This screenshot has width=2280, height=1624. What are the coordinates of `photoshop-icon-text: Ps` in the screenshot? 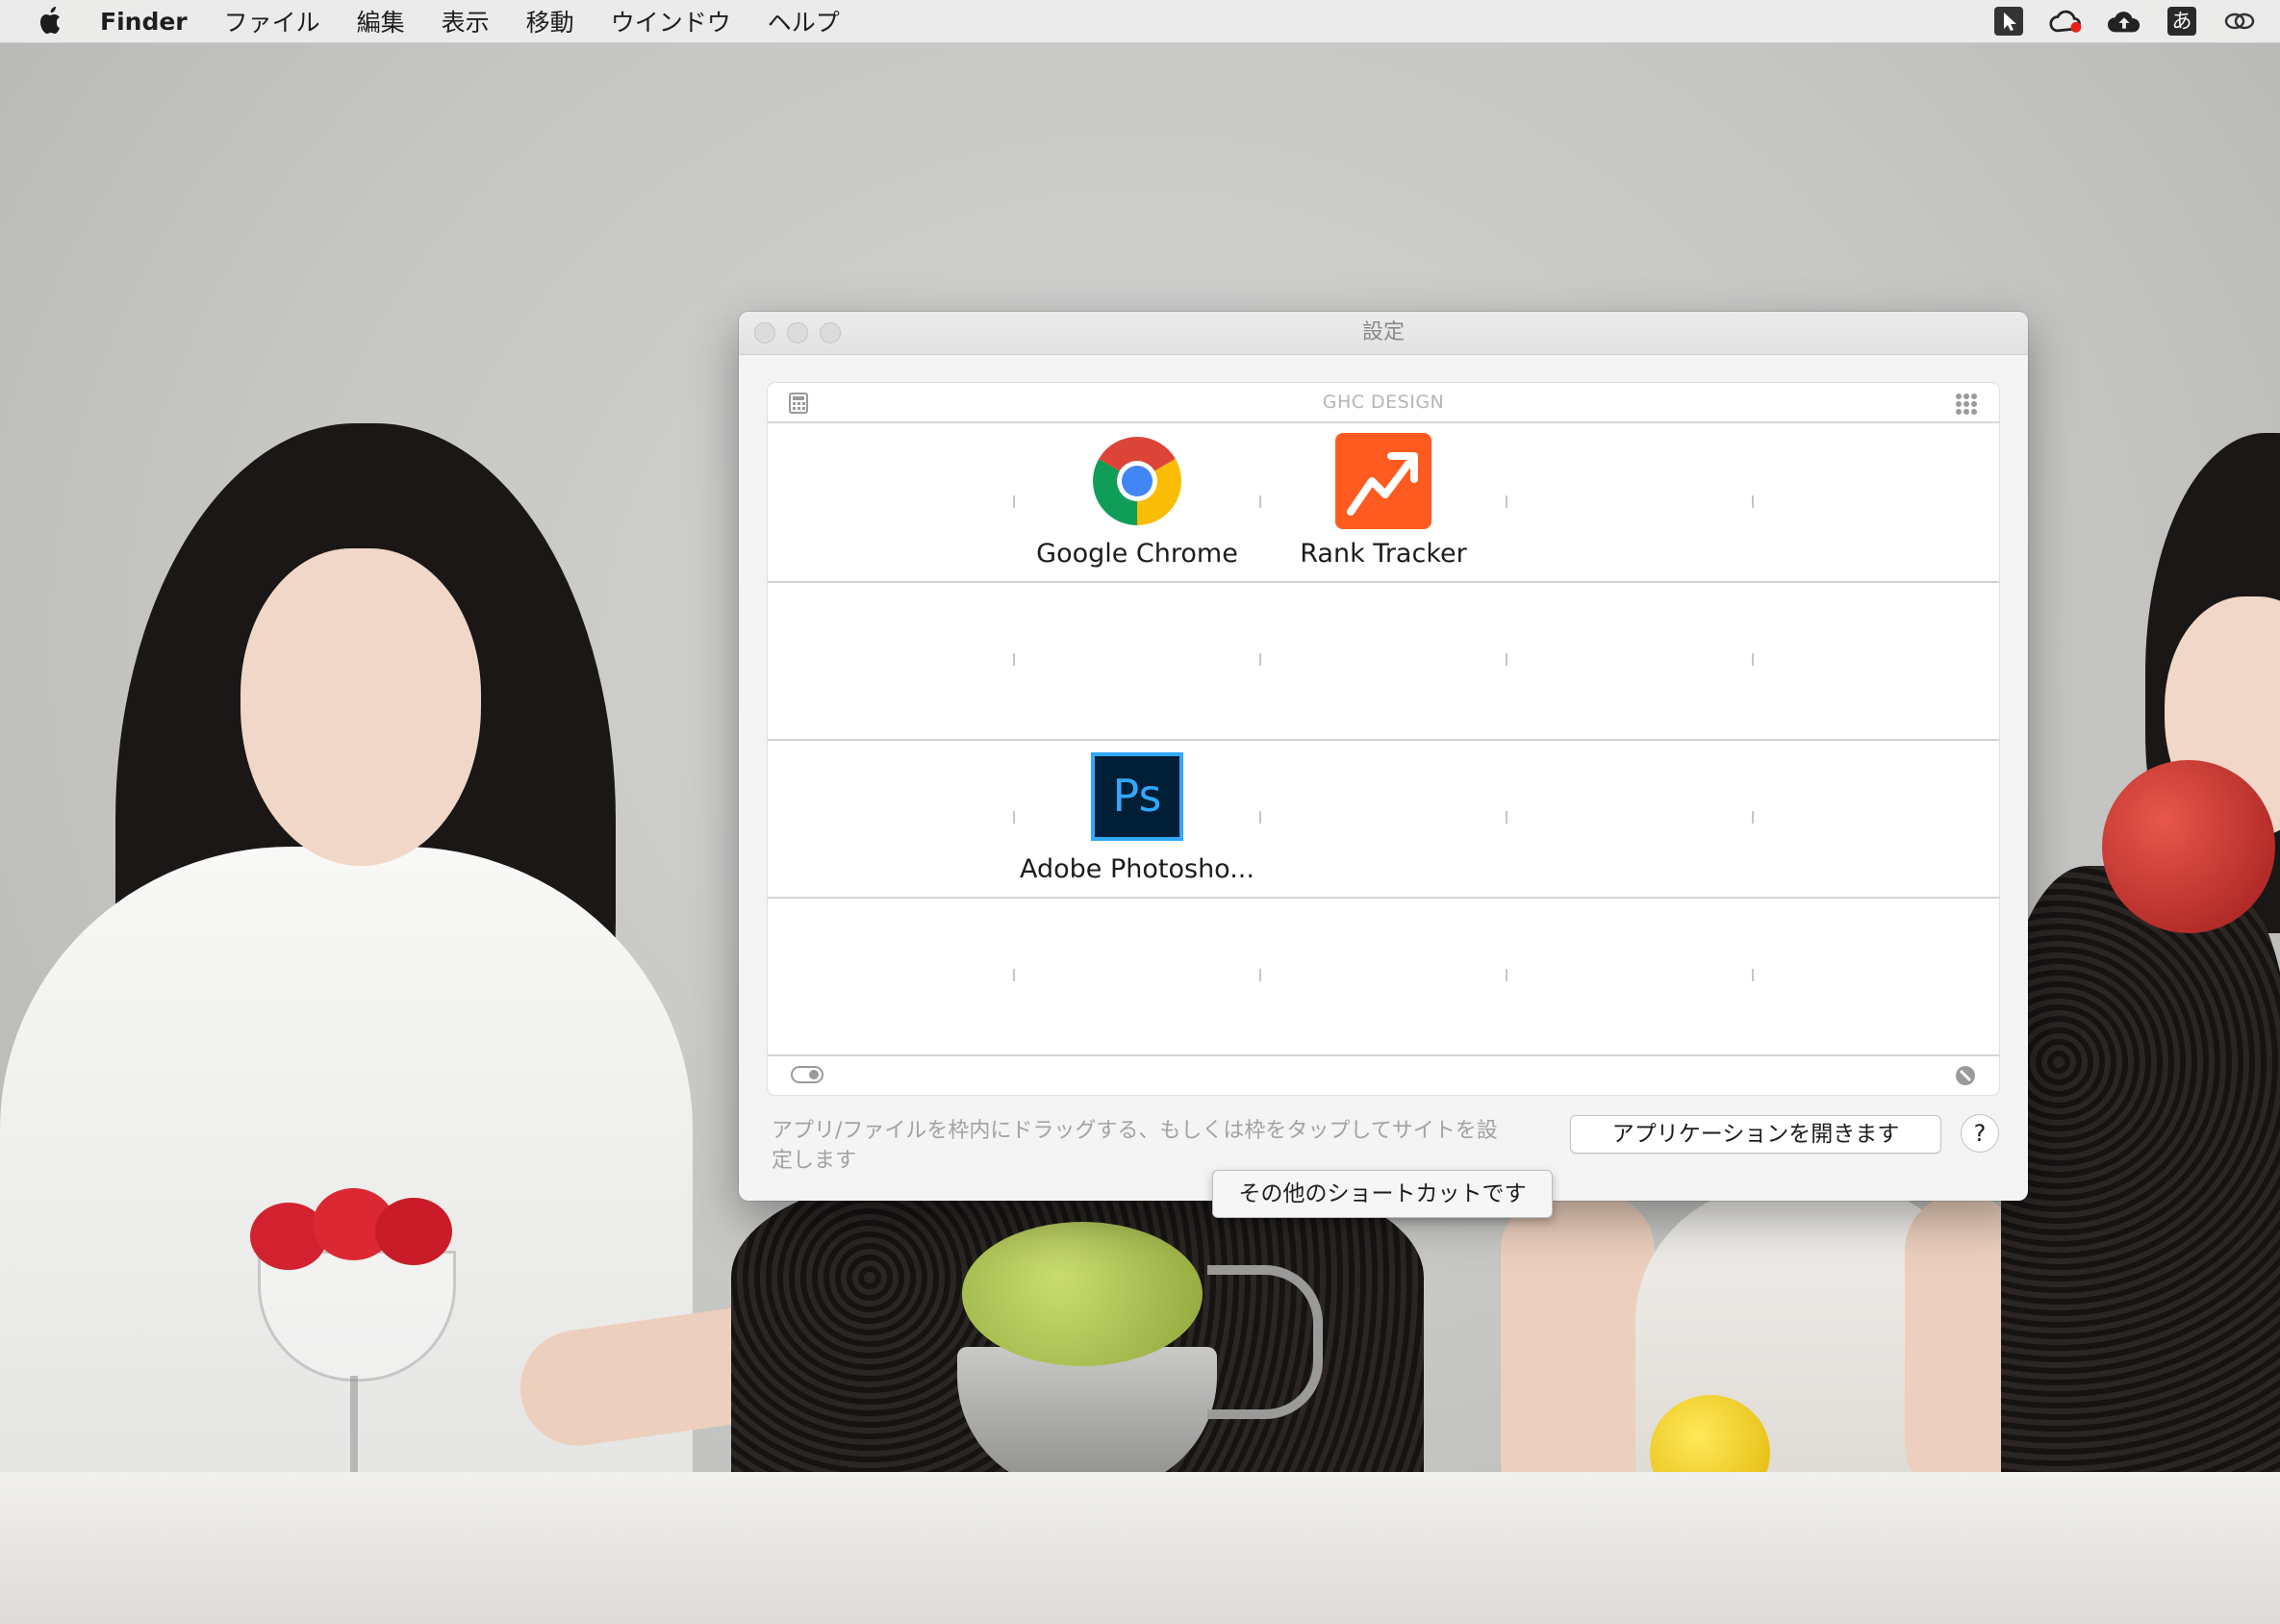 It's located at (1137, 796).